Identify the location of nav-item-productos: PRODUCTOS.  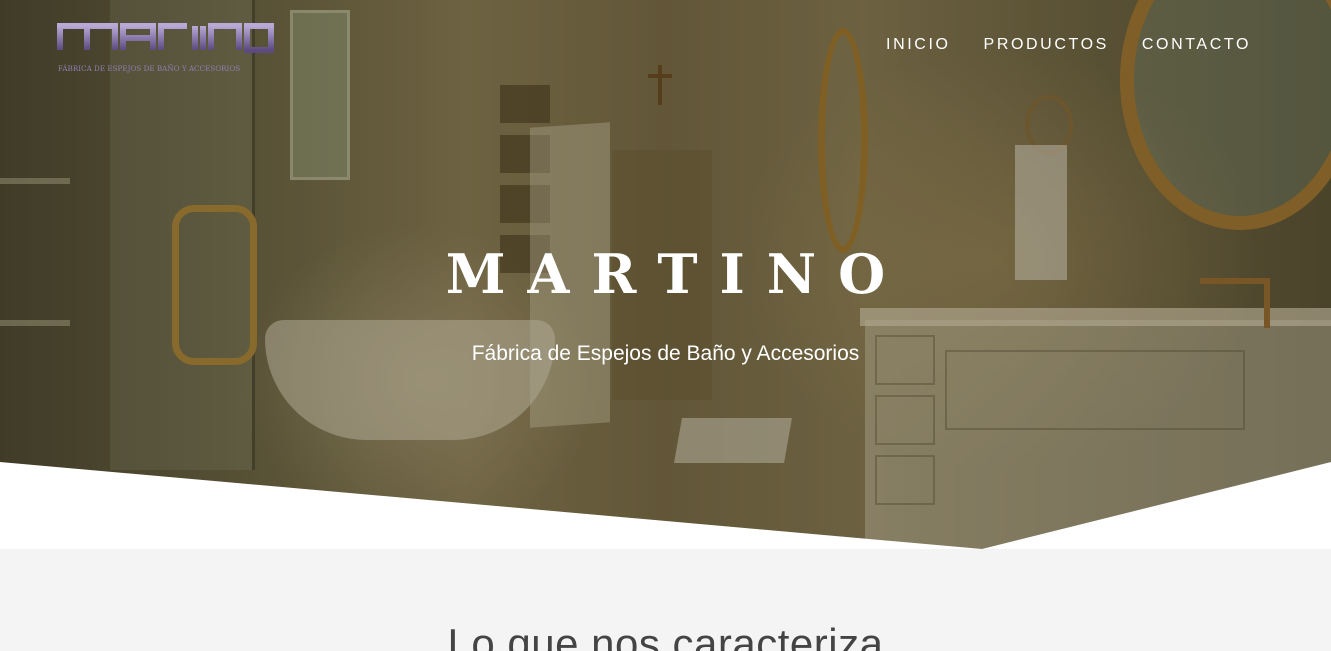
(1046, 45).